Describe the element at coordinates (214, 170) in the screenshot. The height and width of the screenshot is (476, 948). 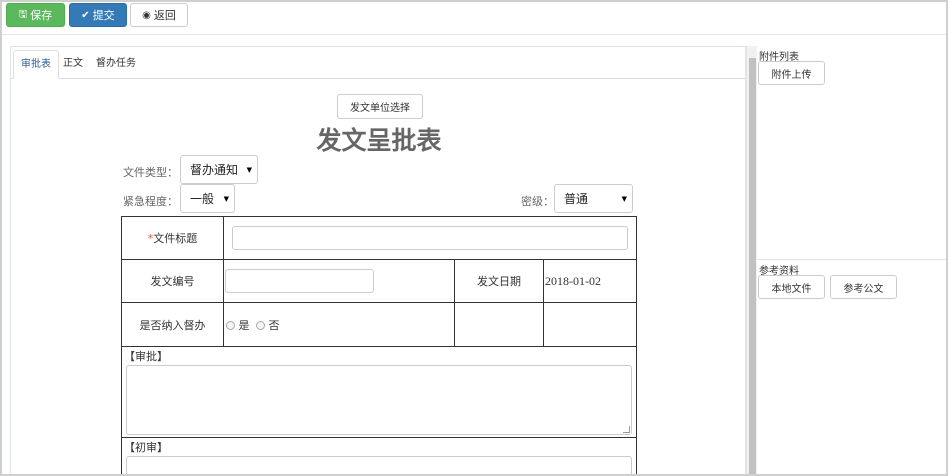
I see `doc-type-value: 督办通知` at that location.